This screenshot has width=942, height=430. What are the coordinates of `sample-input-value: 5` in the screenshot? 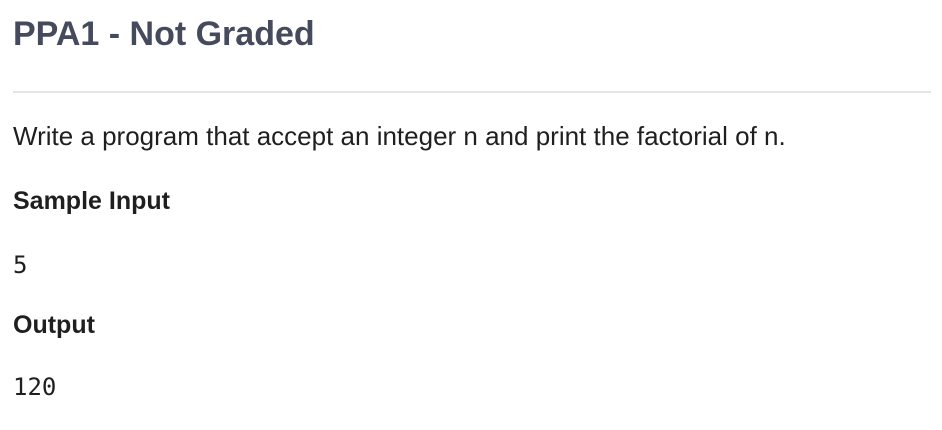 It's located at (20, 265).